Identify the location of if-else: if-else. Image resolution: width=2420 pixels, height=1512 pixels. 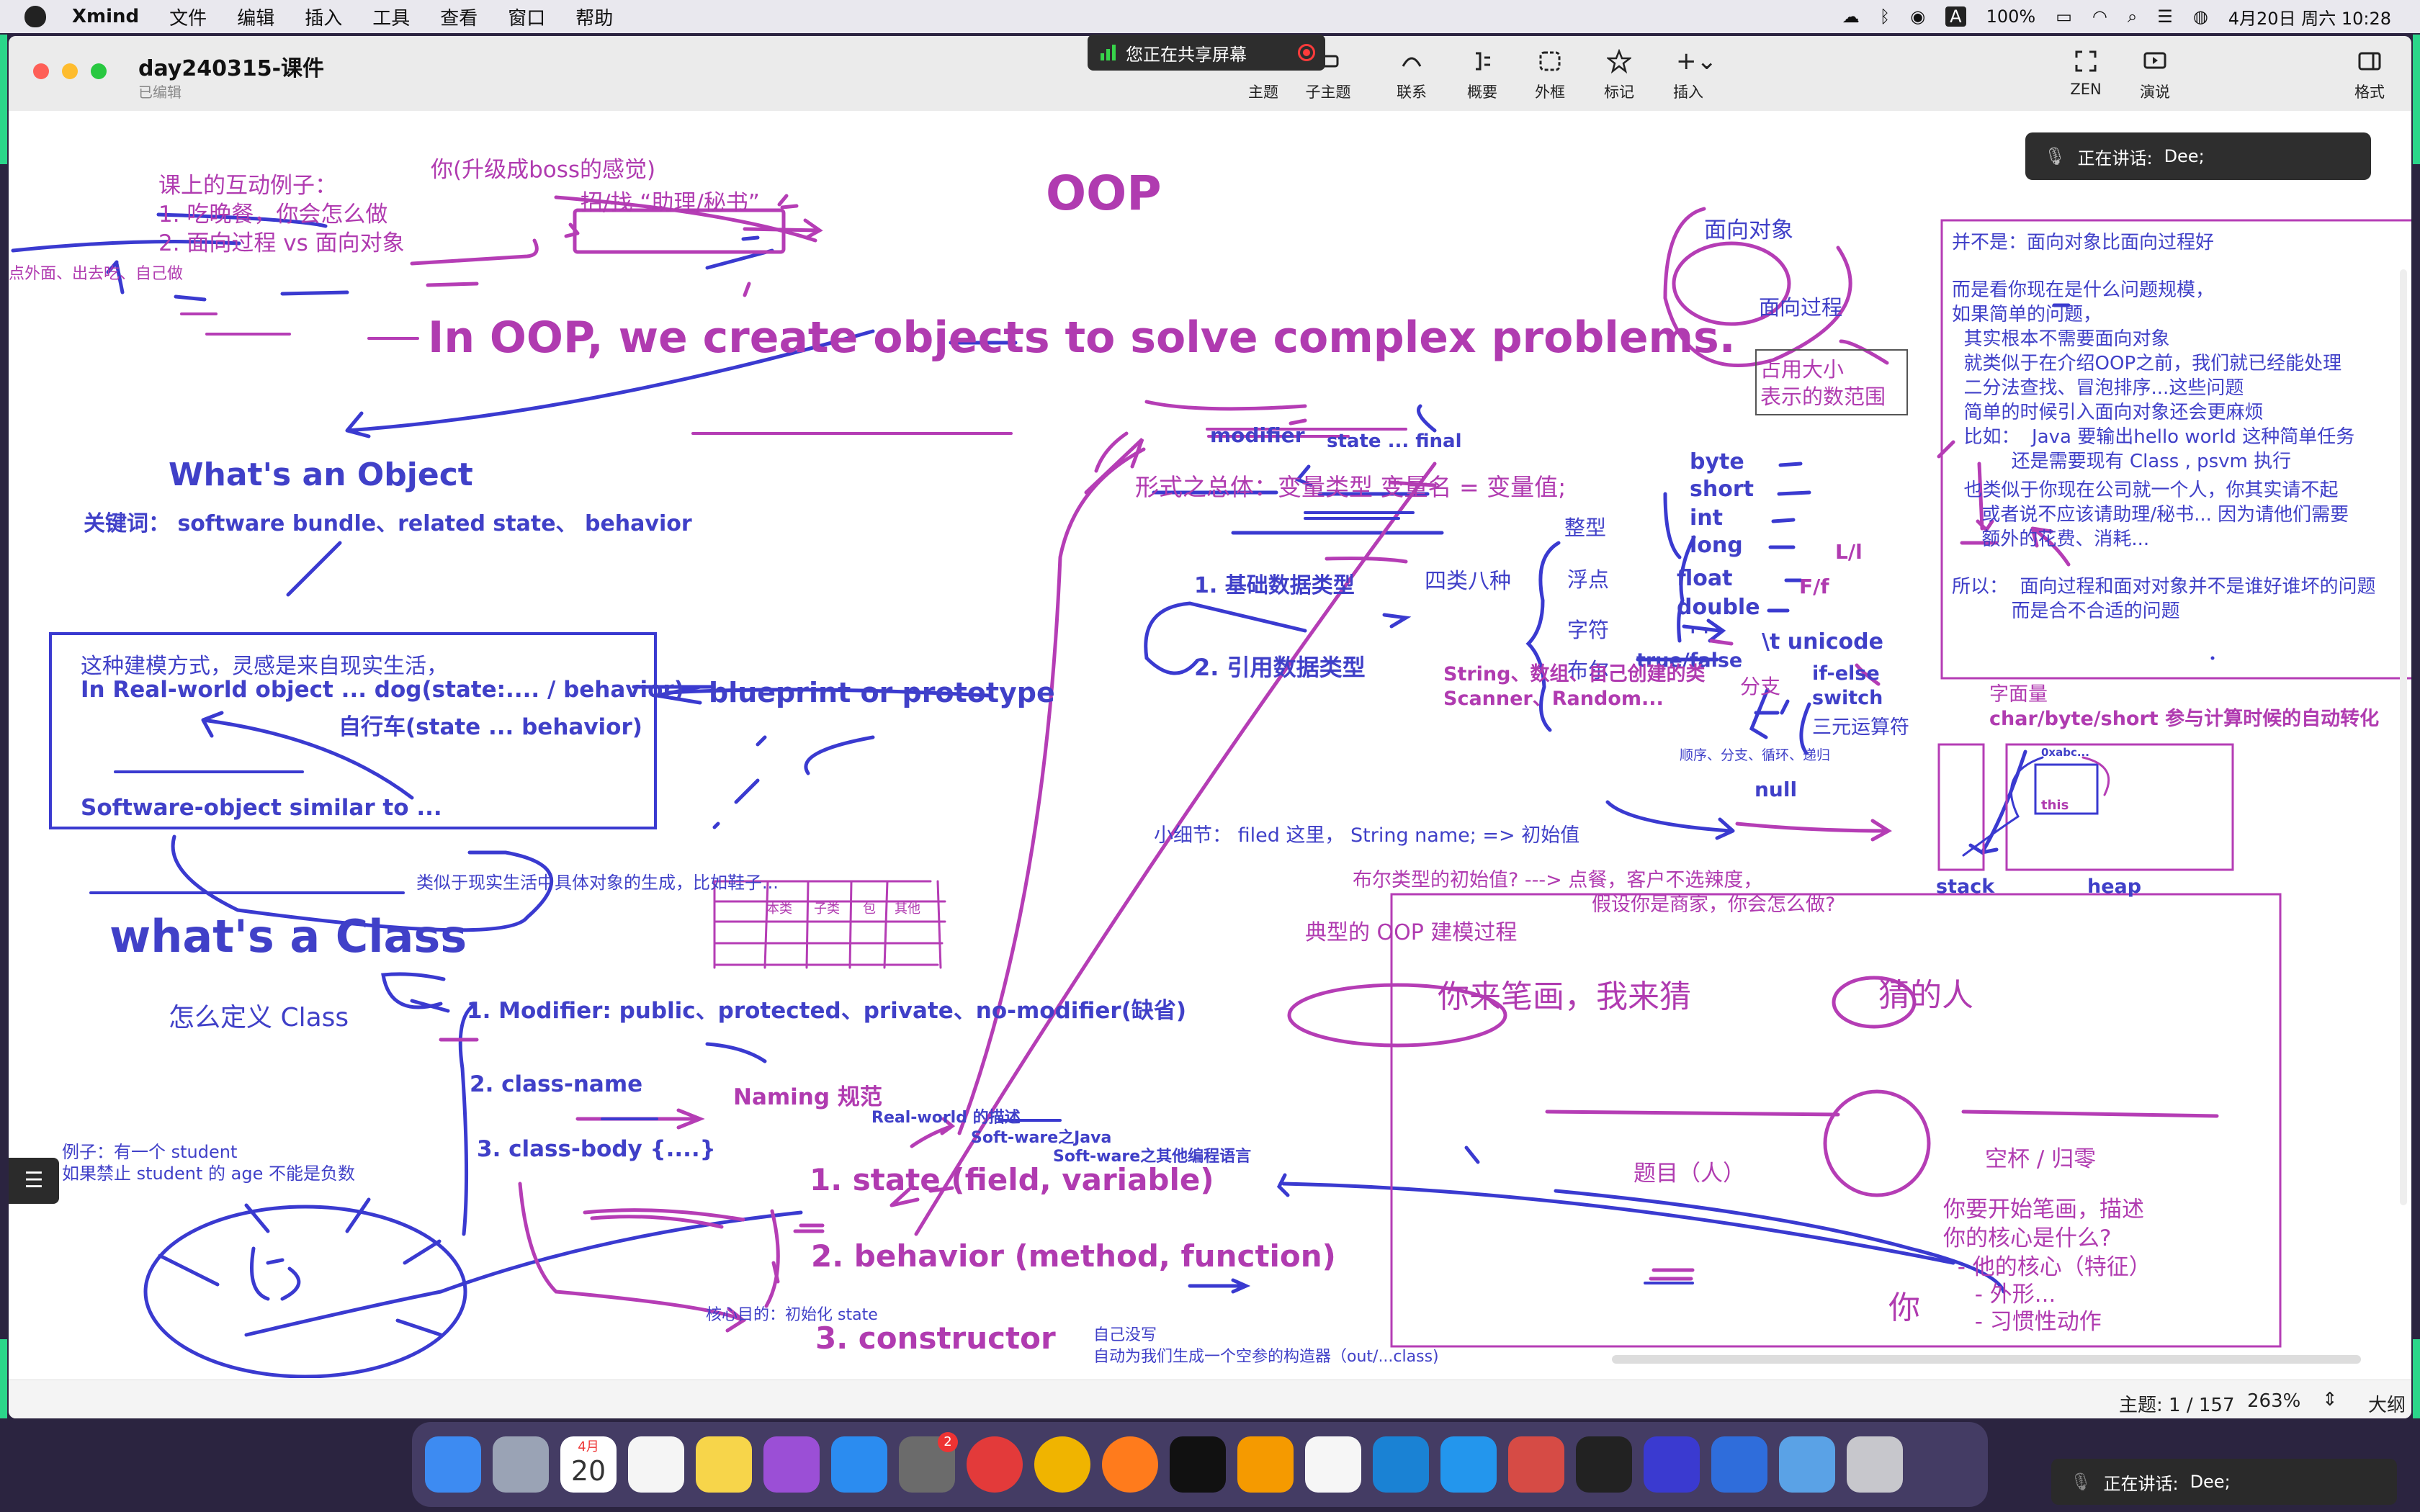
(1846, 673).